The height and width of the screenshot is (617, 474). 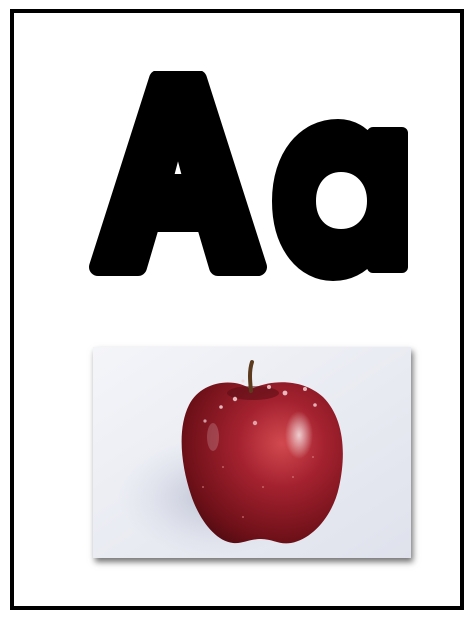 What do you see at coordinates (178, 173) in the screenshot?
I see `uppercase-a` at bounding box center [178, 173].